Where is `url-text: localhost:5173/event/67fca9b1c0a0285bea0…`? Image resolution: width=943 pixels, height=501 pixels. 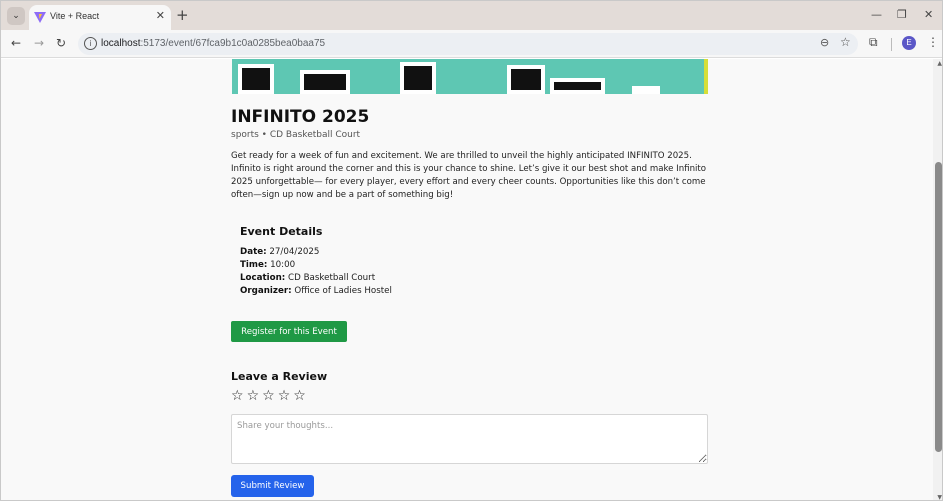
url-text: localhost:5173/event/67fca9b1c0a0285bea0… is located at coordinates (213, 43).